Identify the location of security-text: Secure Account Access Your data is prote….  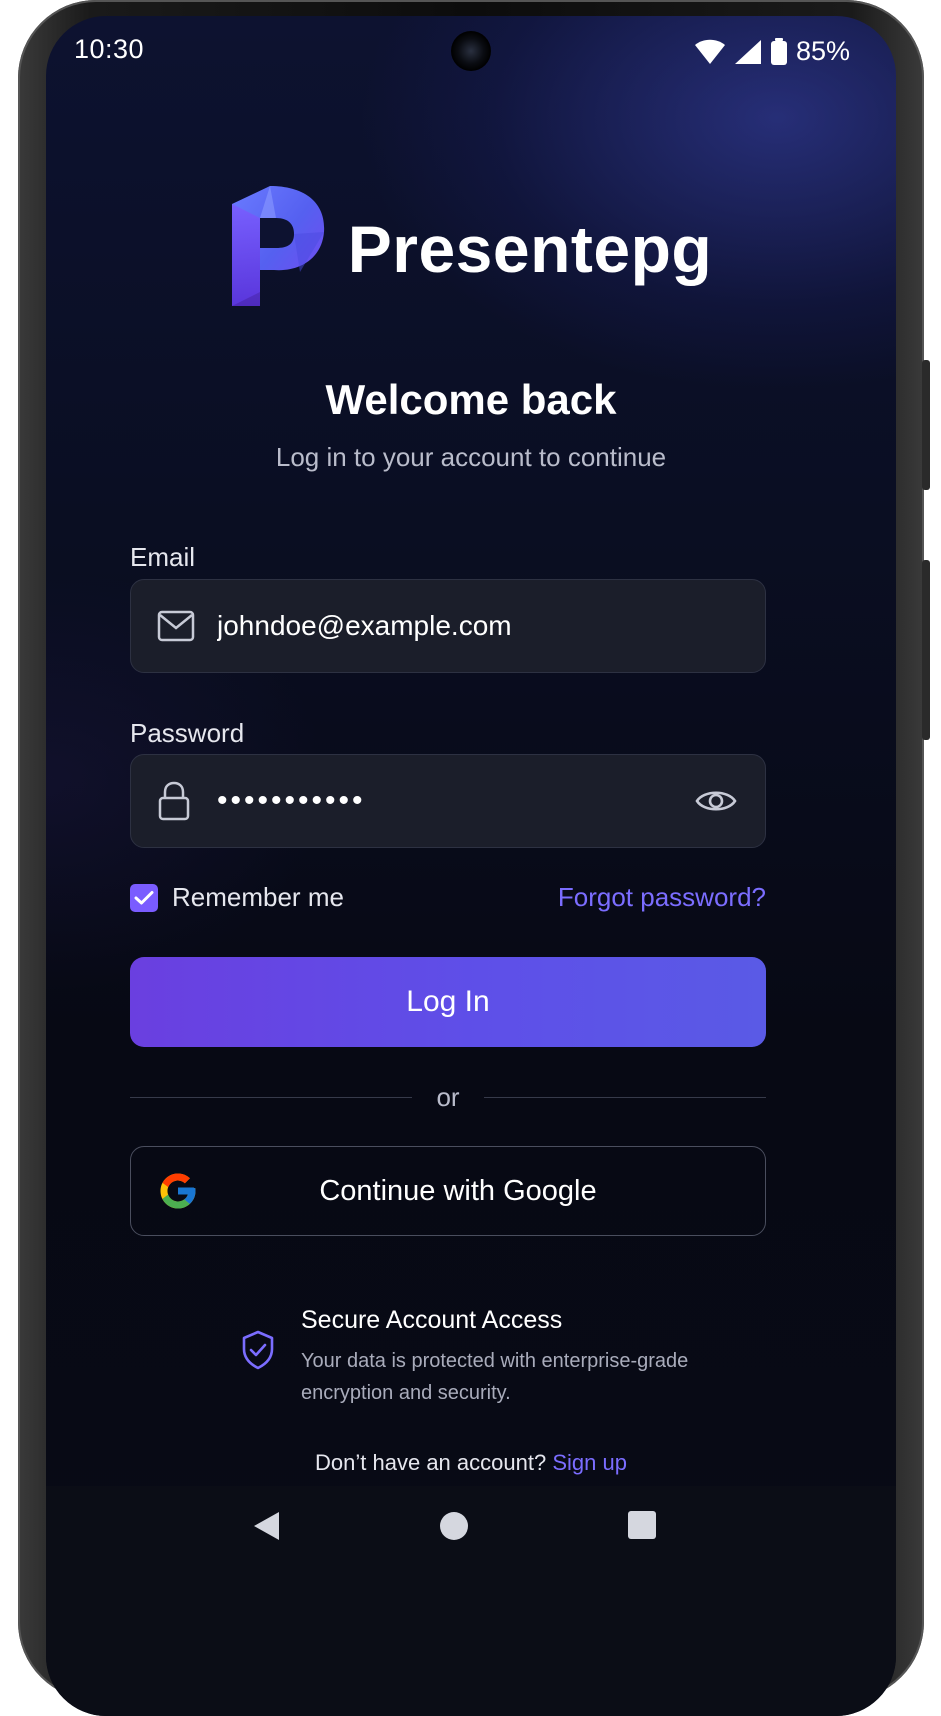
(511, 1357).